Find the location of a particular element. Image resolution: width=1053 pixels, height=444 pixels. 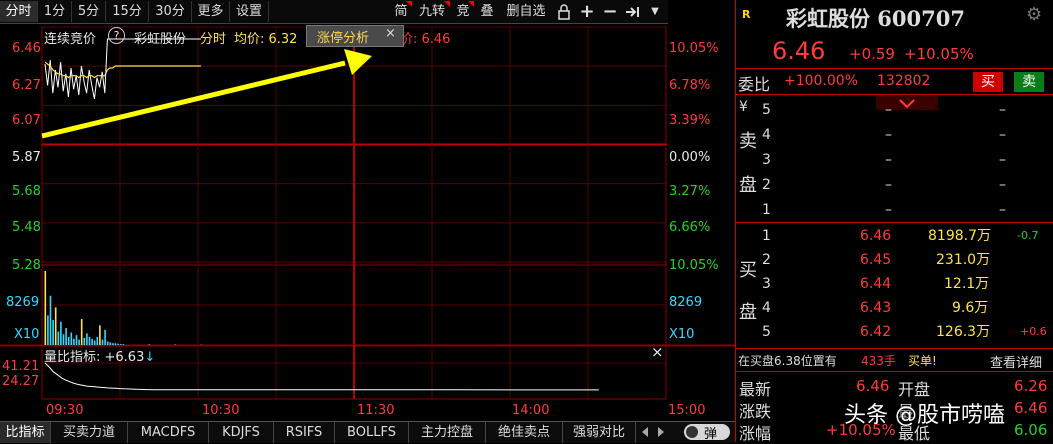

jiuzhuan-button: 九转 is located at coordinates (432, 11).